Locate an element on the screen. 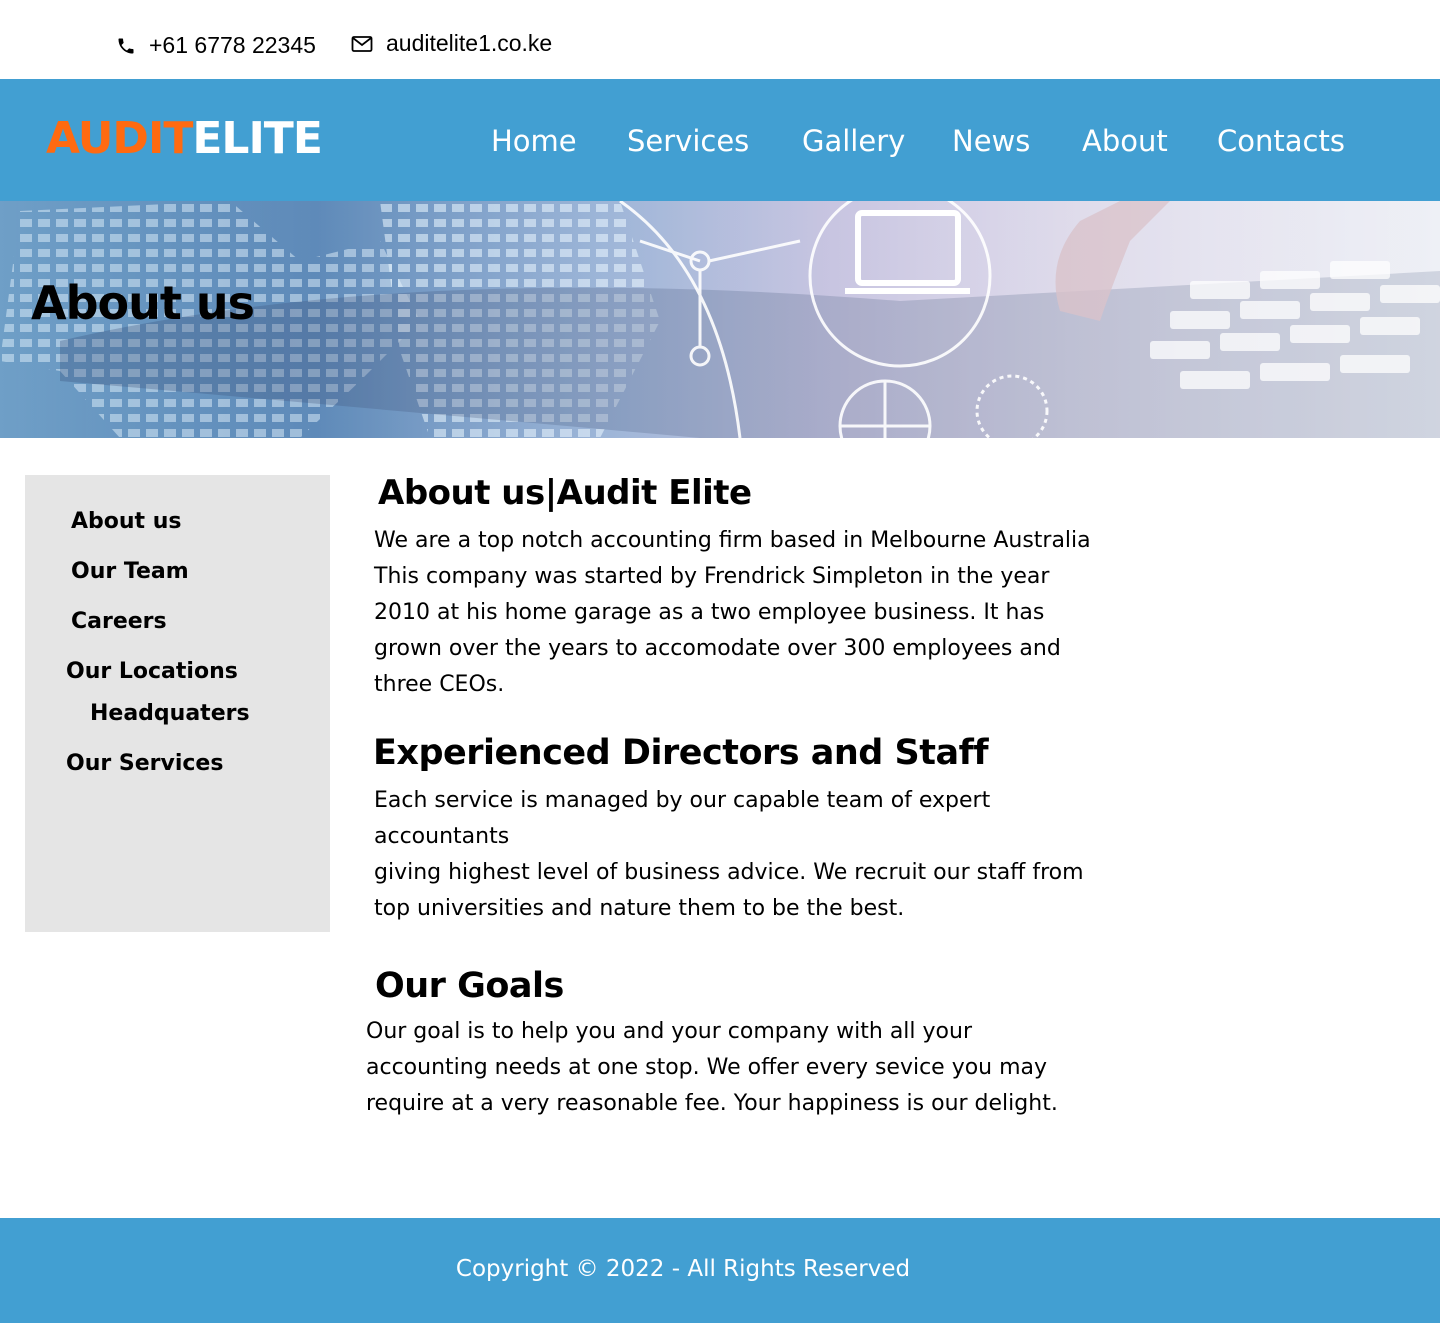 This screenshot has width=1440, height=1323. nav-contacts: Contacts is located at coordinates (1281, 141).